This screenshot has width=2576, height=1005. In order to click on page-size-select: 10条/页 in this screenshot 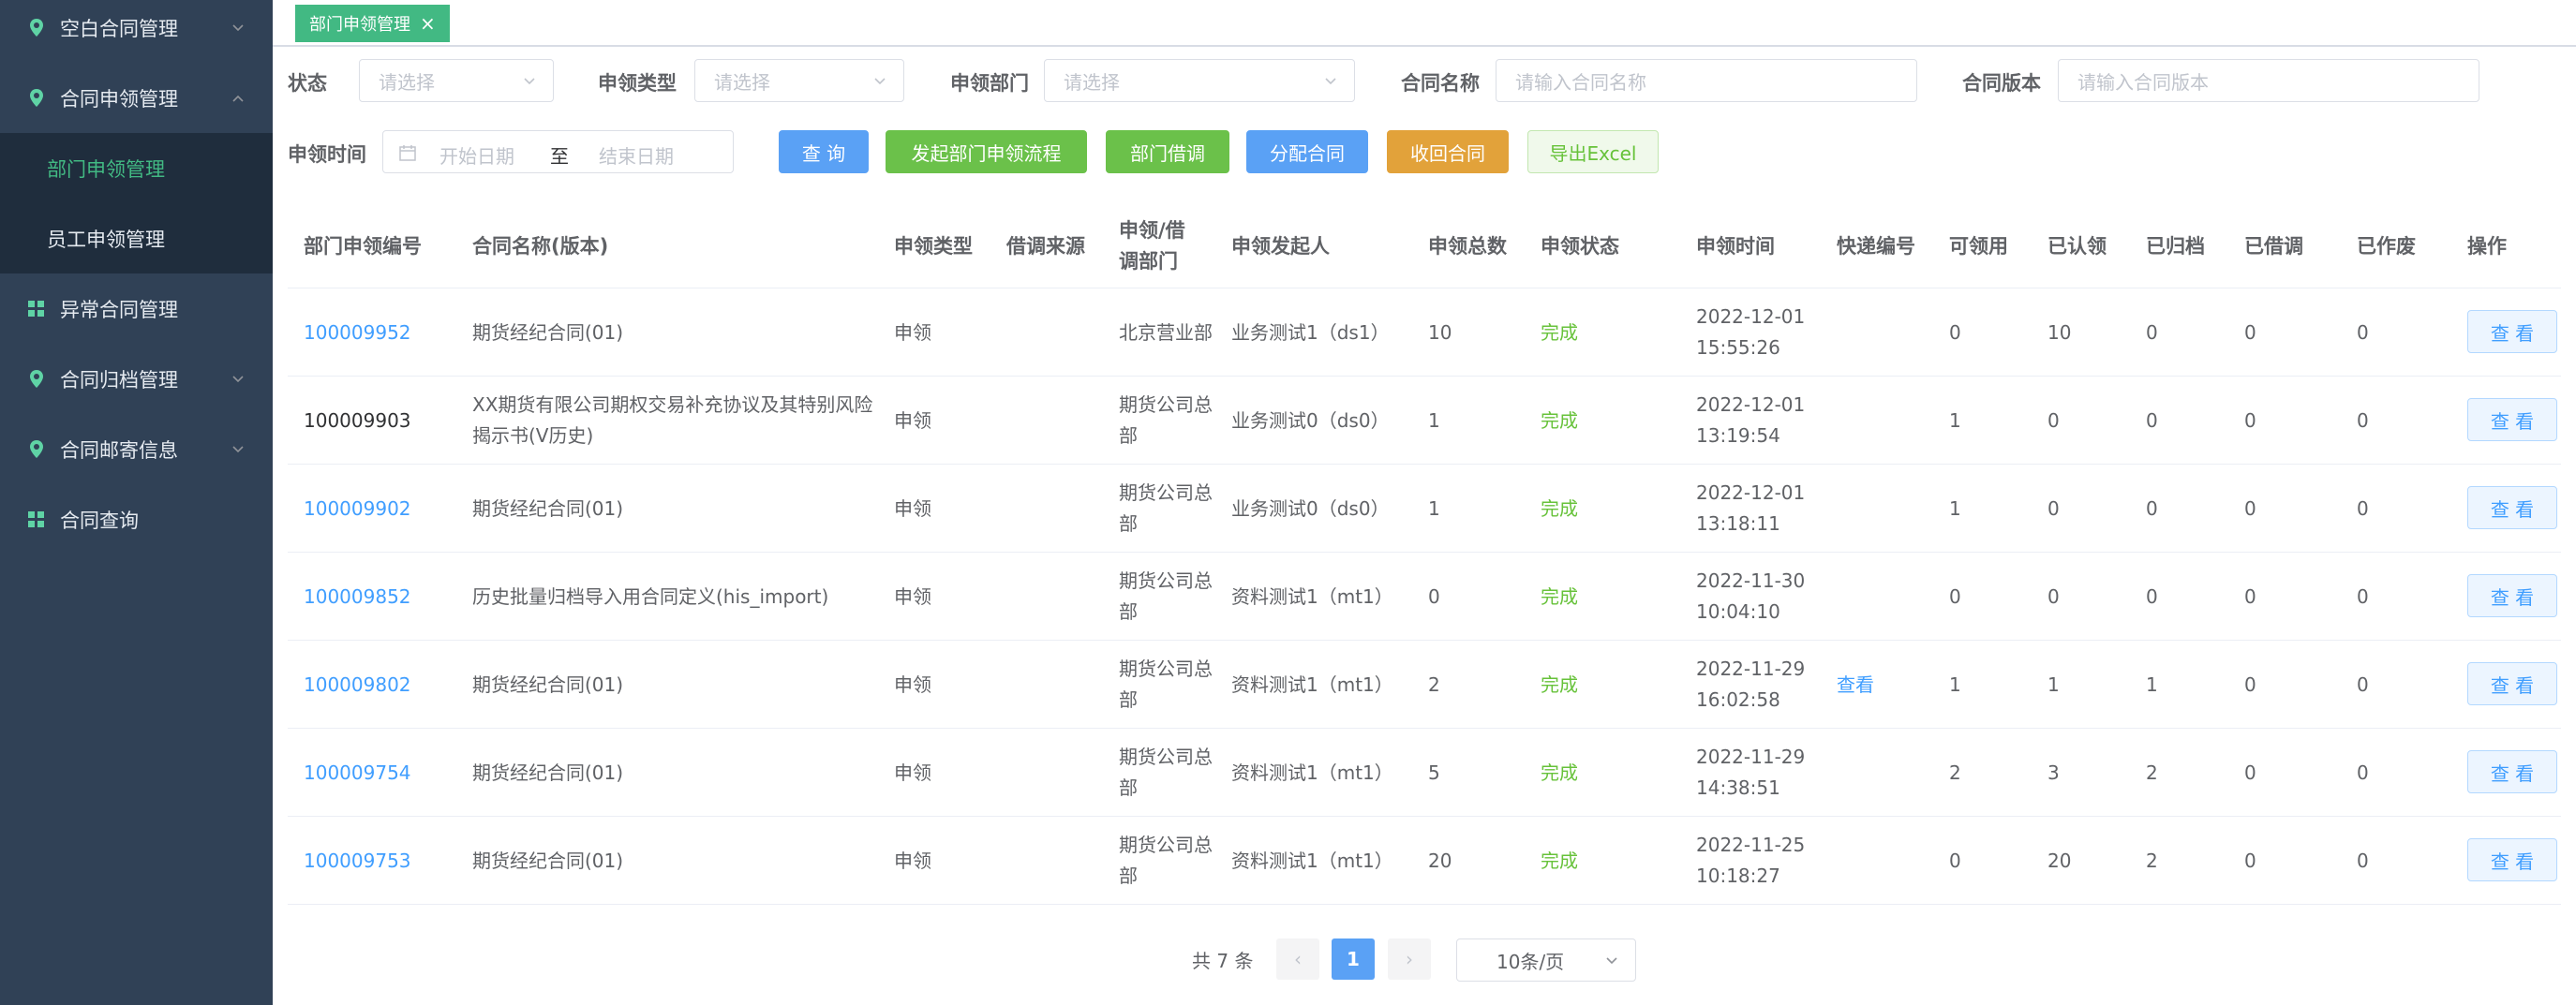, I will do `click(1546, 960)`.